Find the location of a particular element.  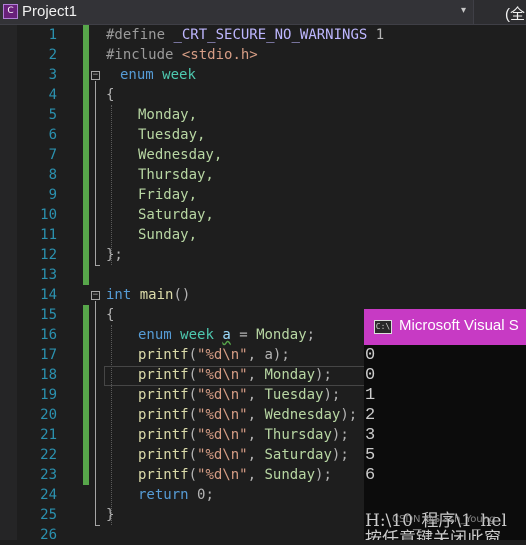

console-output-line: 1 is located at coordinates (370, 395).